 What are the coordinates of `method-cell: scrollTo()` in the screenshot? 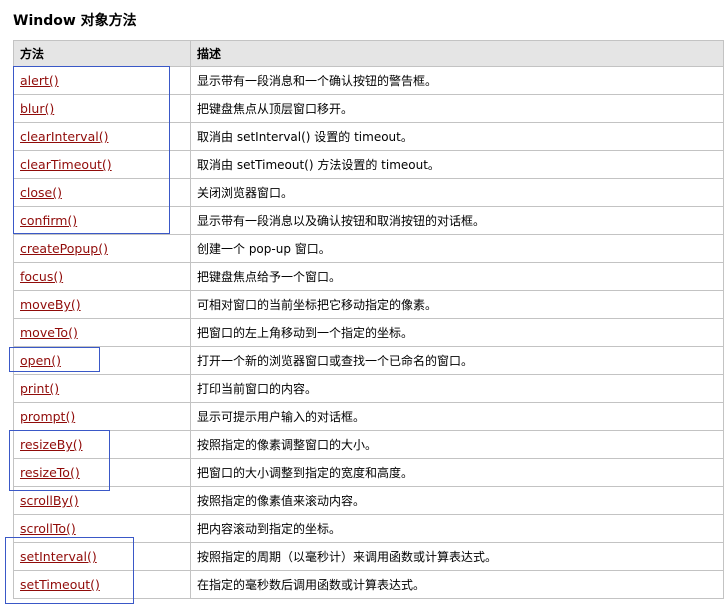 It's located at (102, 528).